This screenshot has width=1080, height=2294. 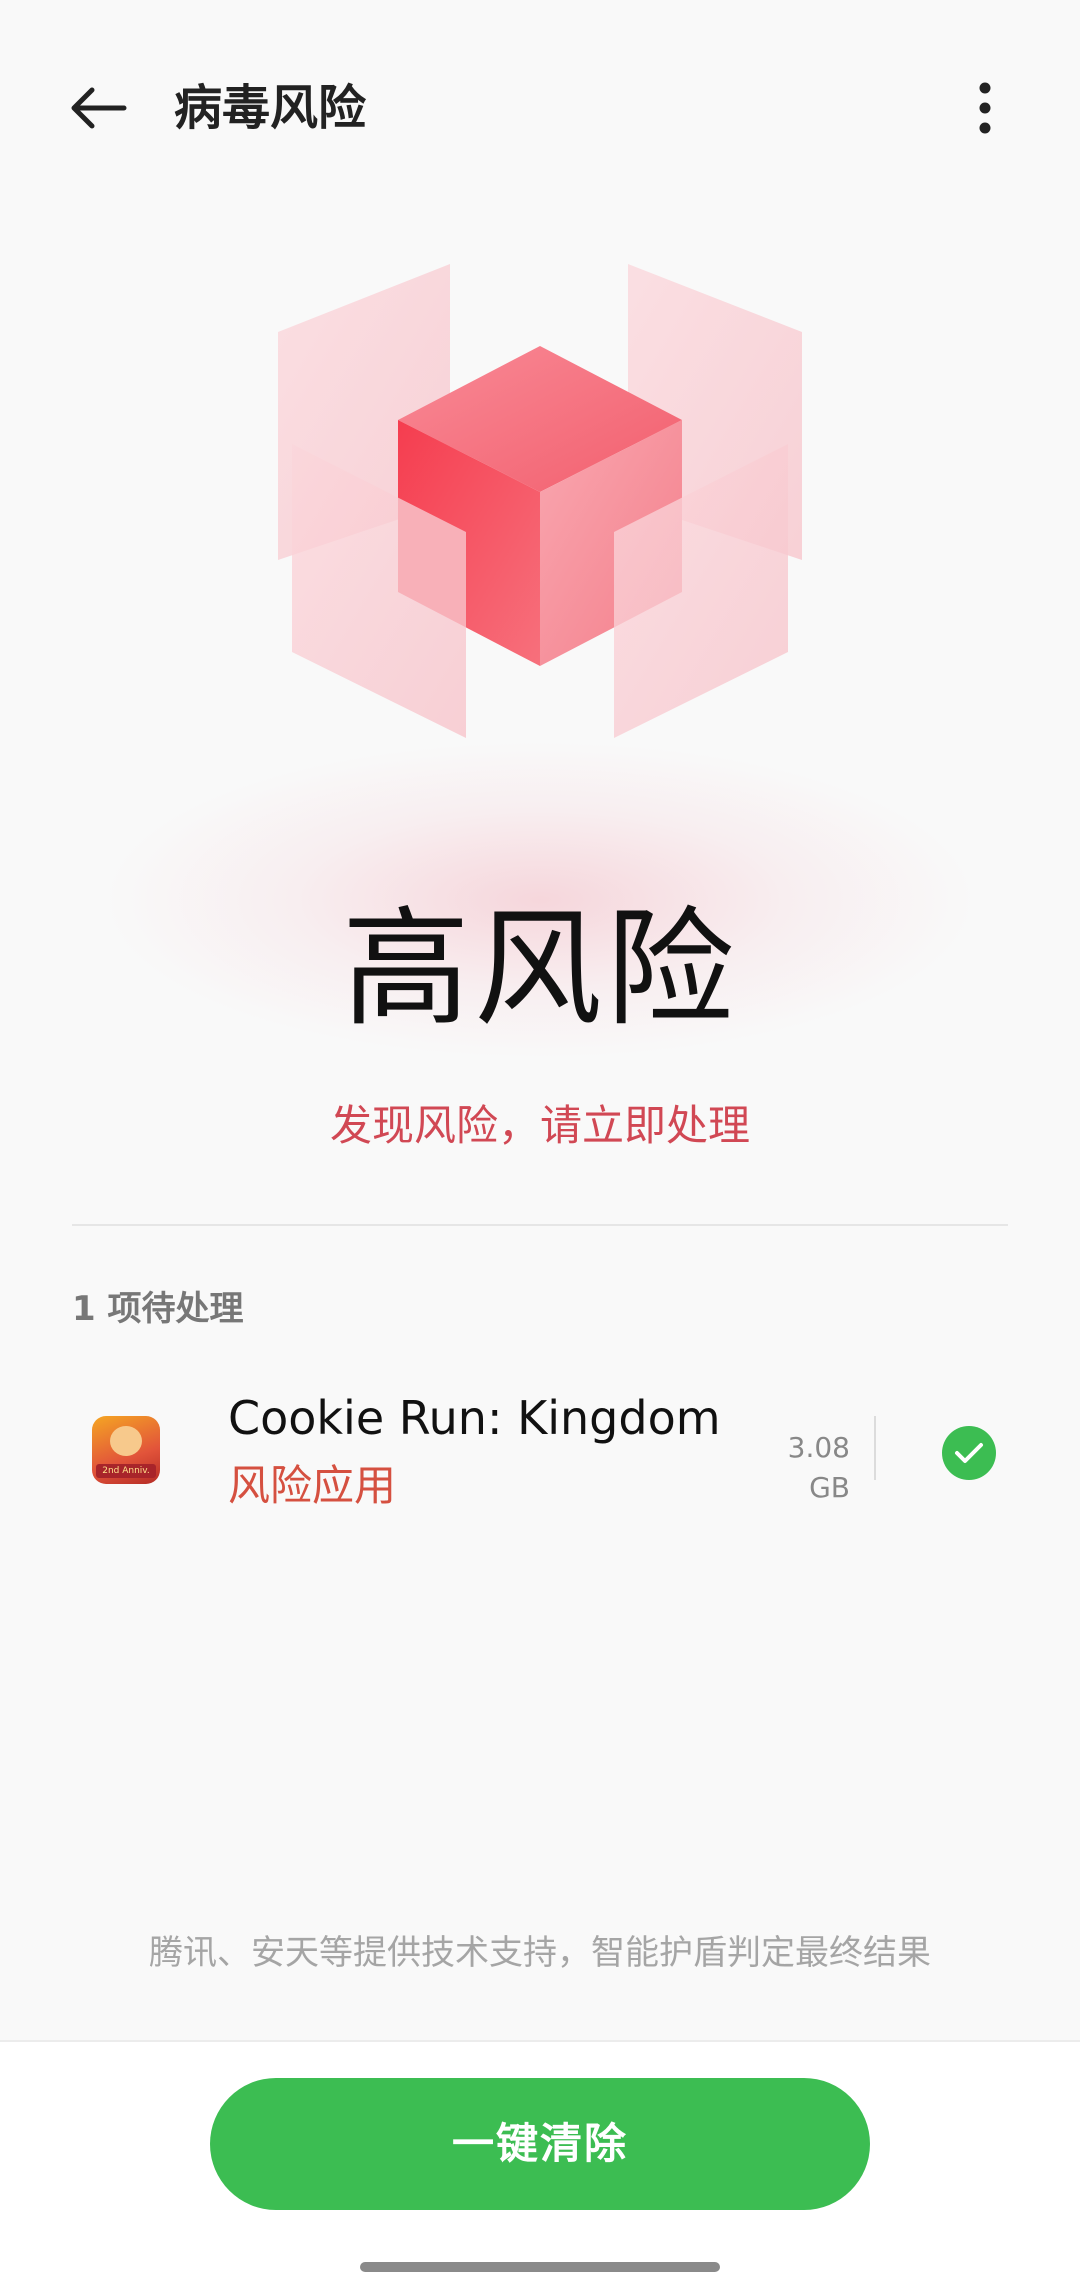 What do you see at coordinates (540, 1225) in the screenshot?
I see `section-divider` at bounding box center [540, 1225].